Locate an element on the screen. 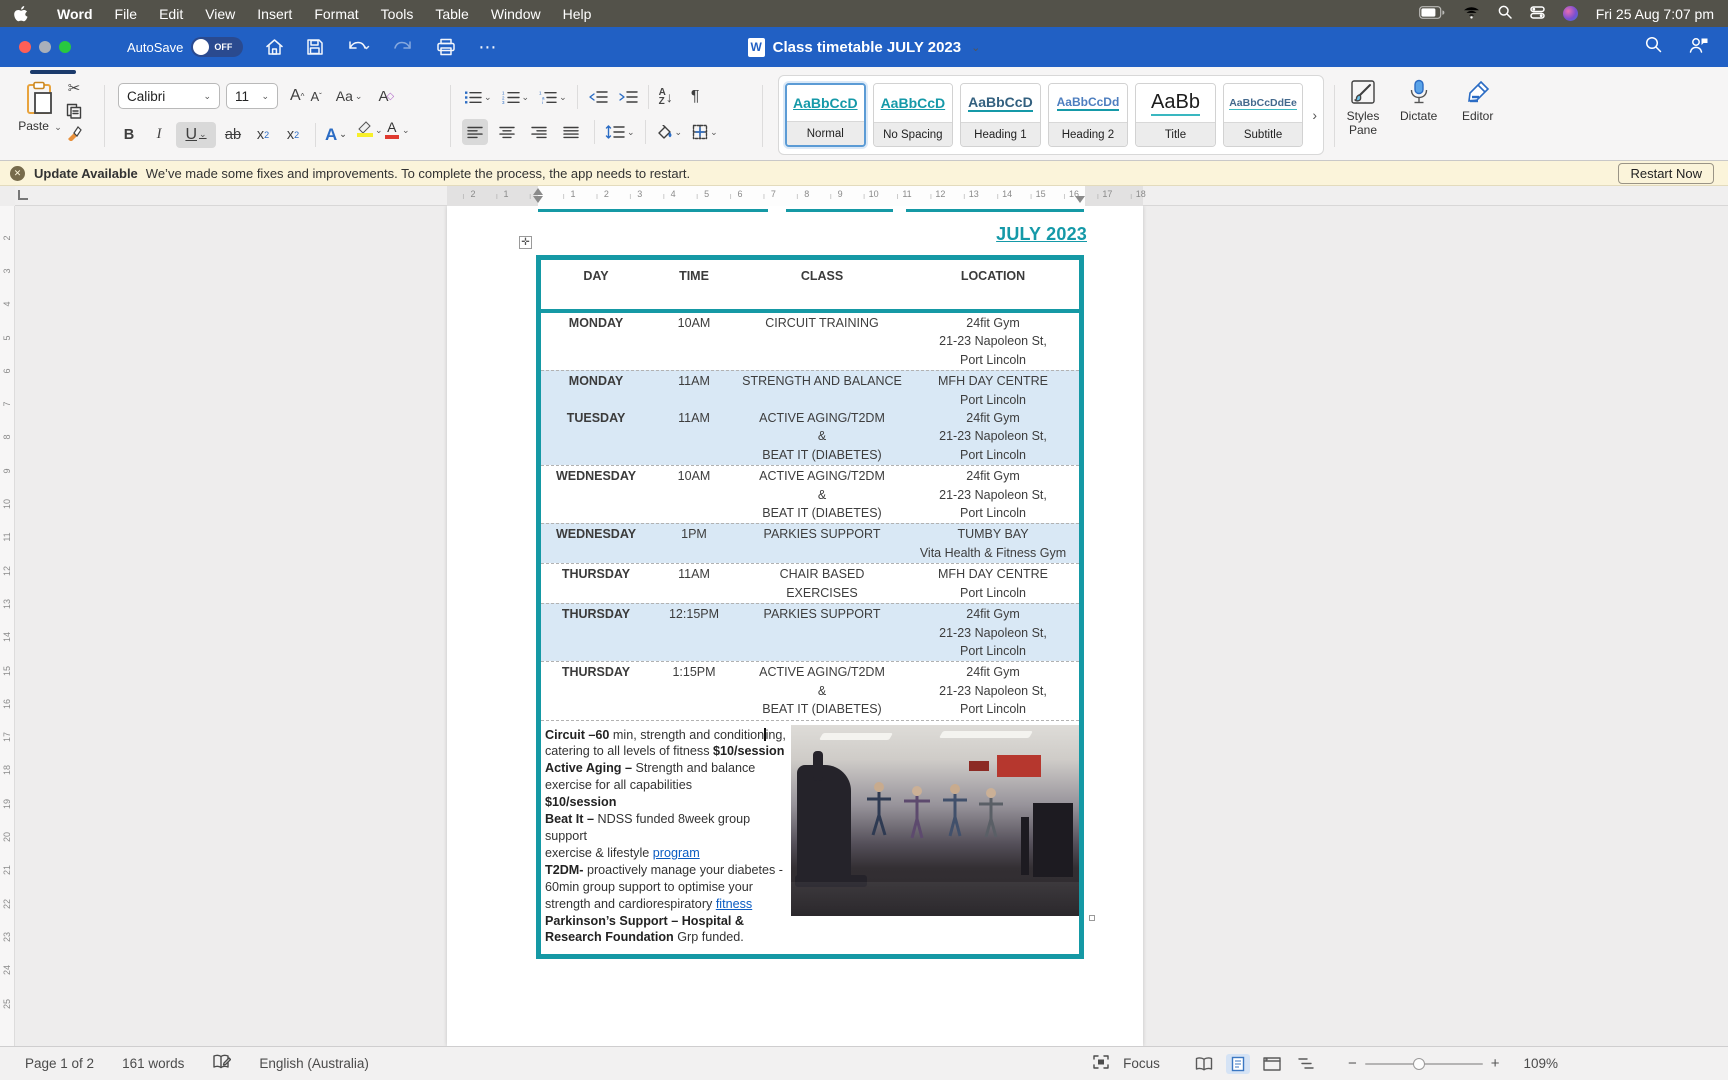  subscript-button: x2 is located at coordinates (263, 135).